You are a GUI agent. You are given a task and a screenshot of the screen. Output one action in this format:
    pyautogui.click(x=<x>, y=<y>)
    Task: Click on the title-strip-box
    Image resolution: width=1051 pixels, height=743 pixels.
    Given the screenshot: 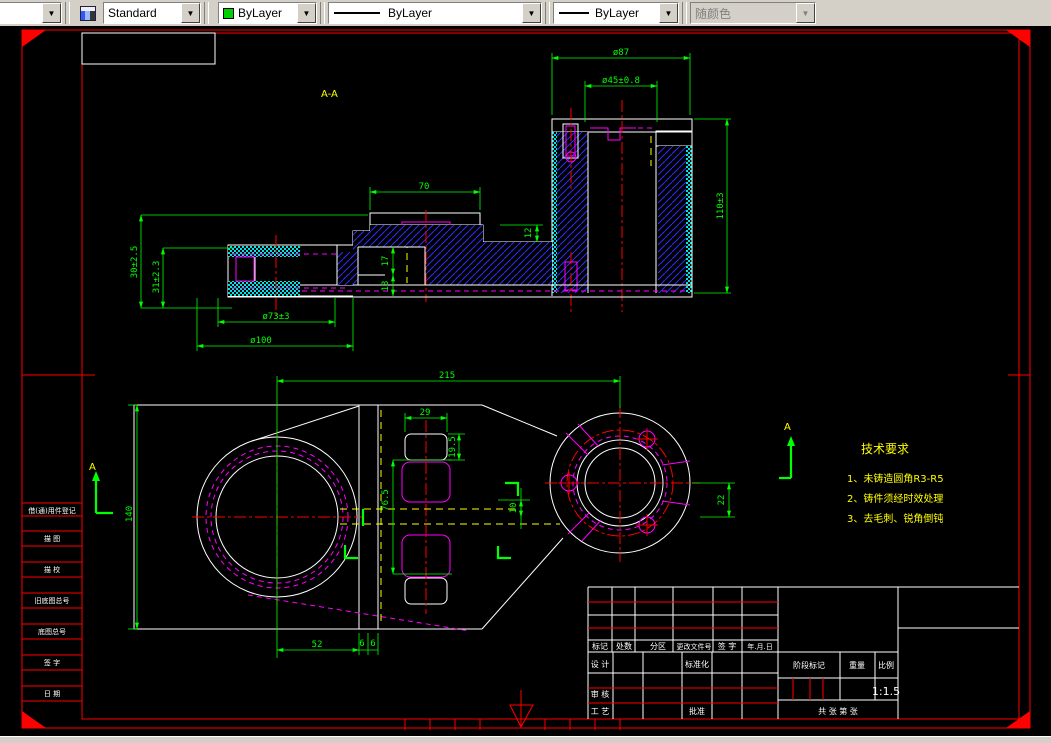 What is the action you would take?
    pyautogui.click(x=148, y=48)
    